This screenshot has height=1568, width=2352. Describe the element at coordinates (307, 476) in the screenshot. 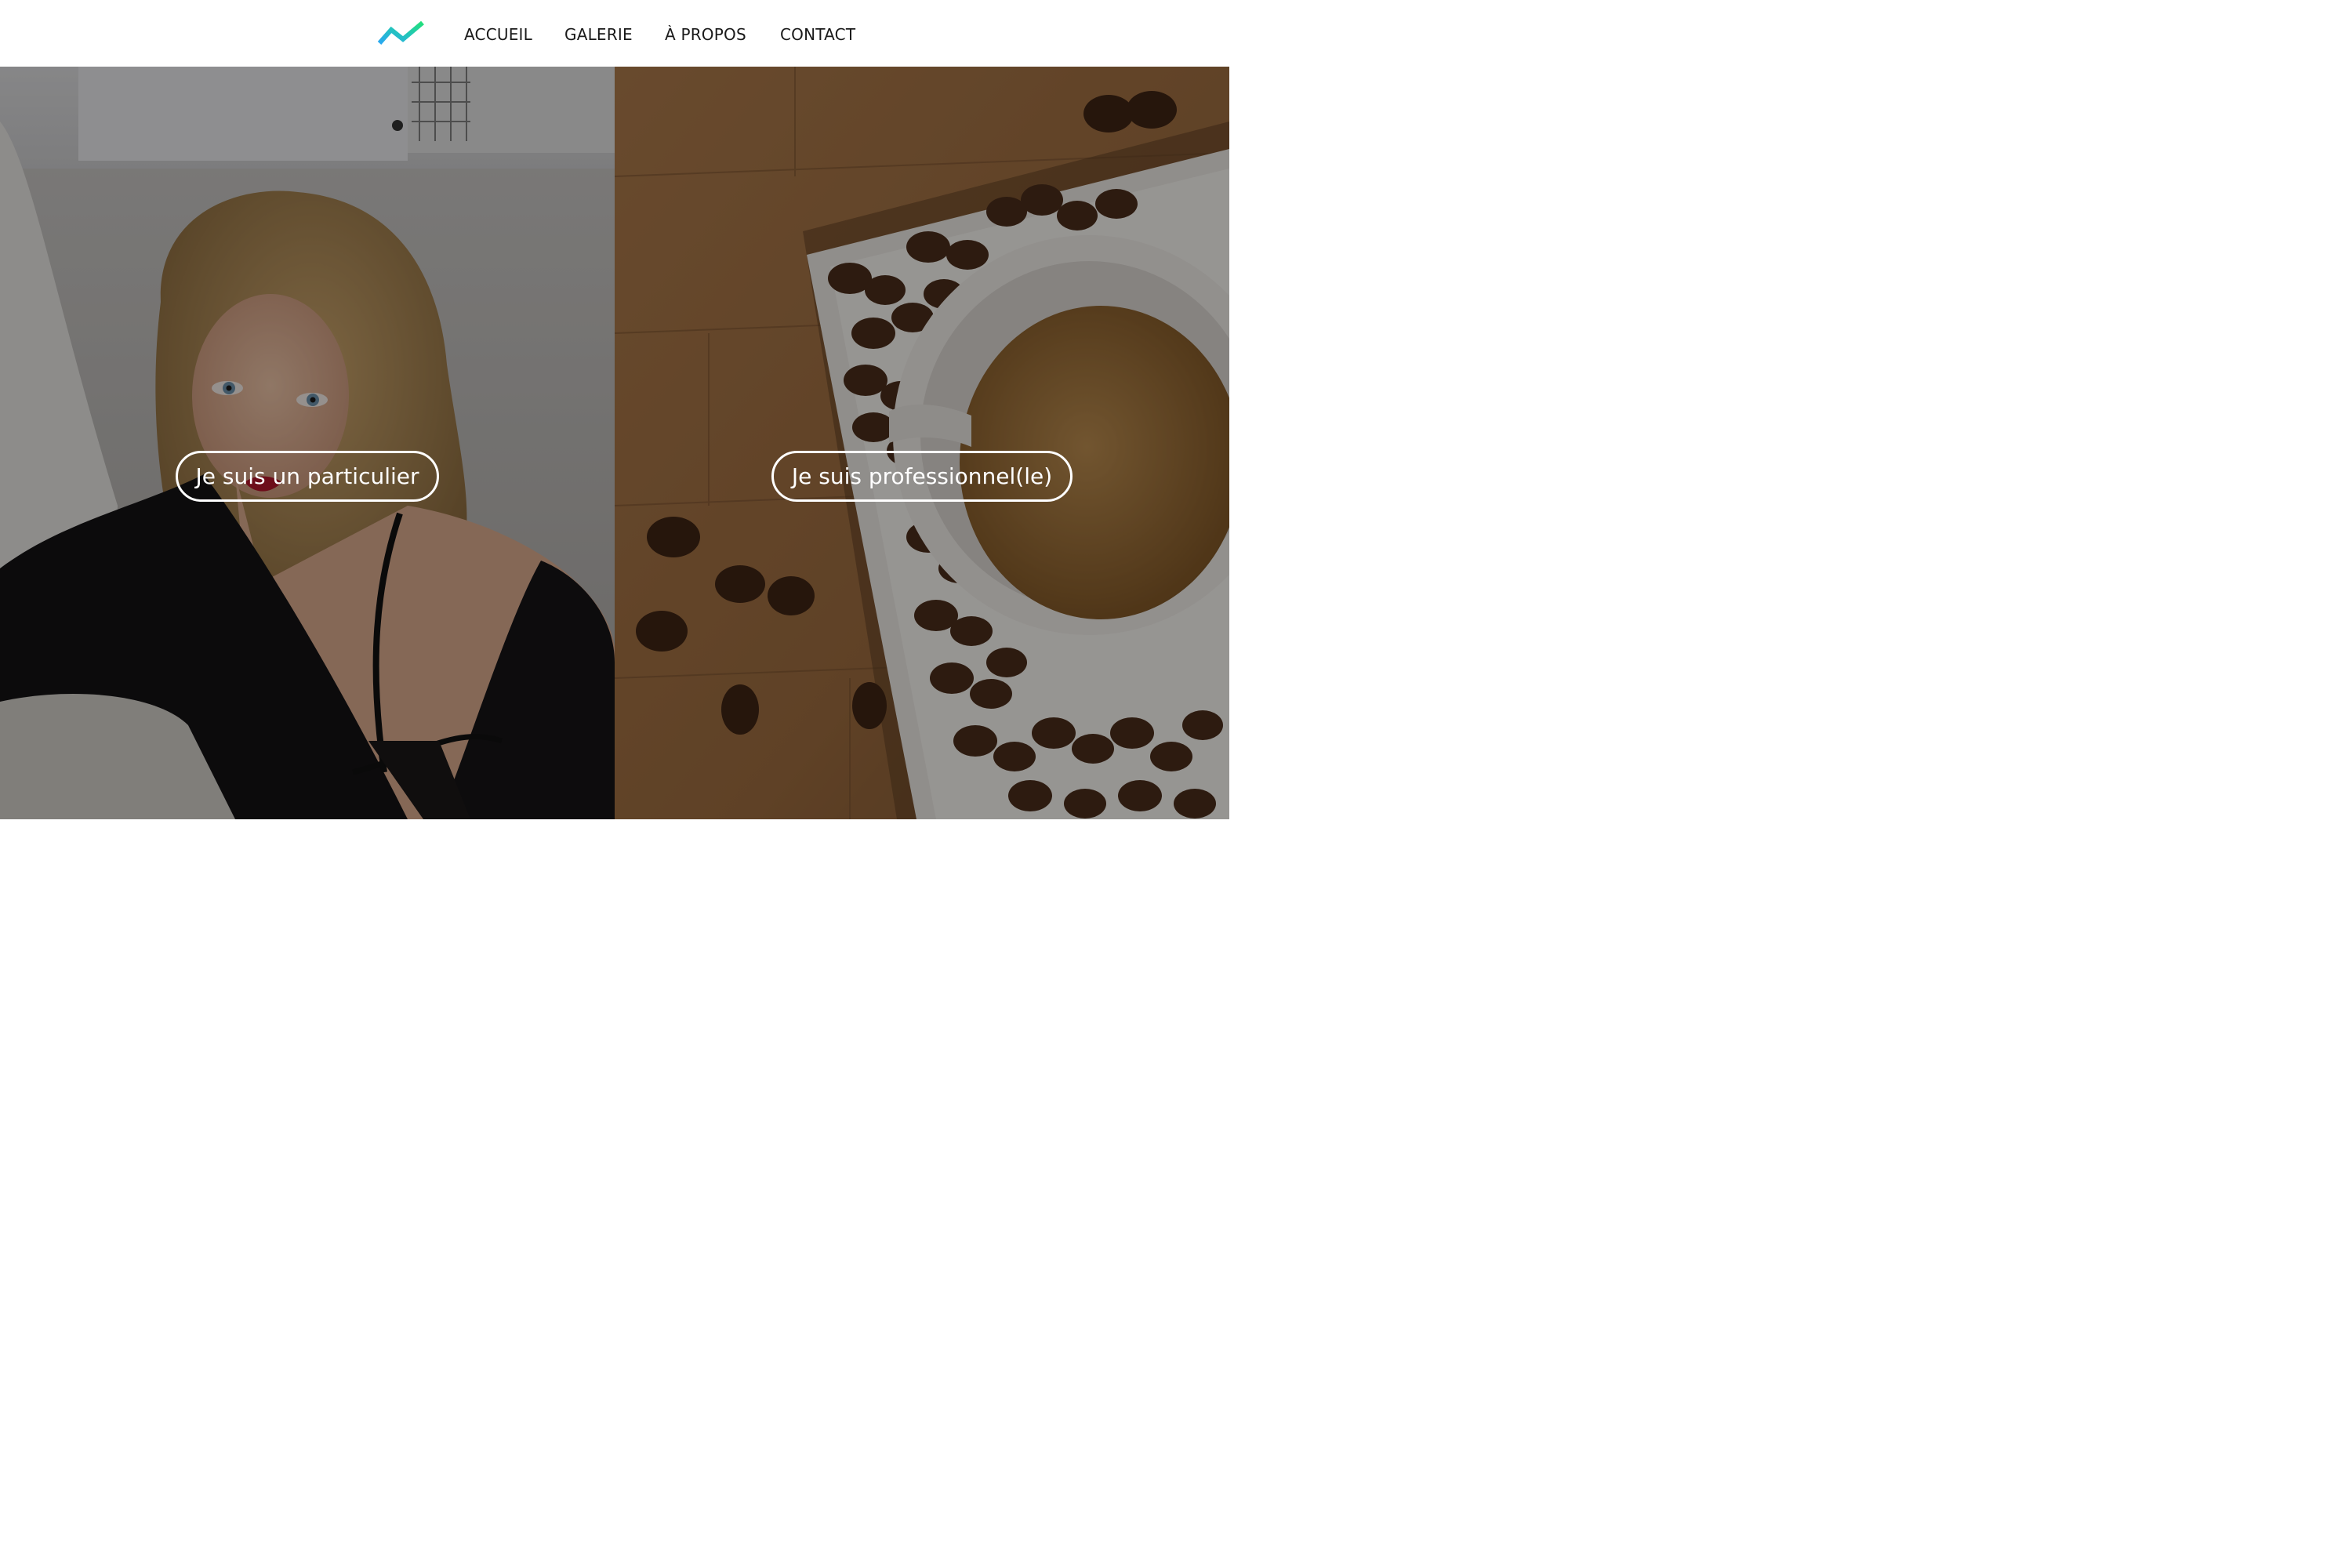

I see `particulier-button: Je suis un particulier` at that location.